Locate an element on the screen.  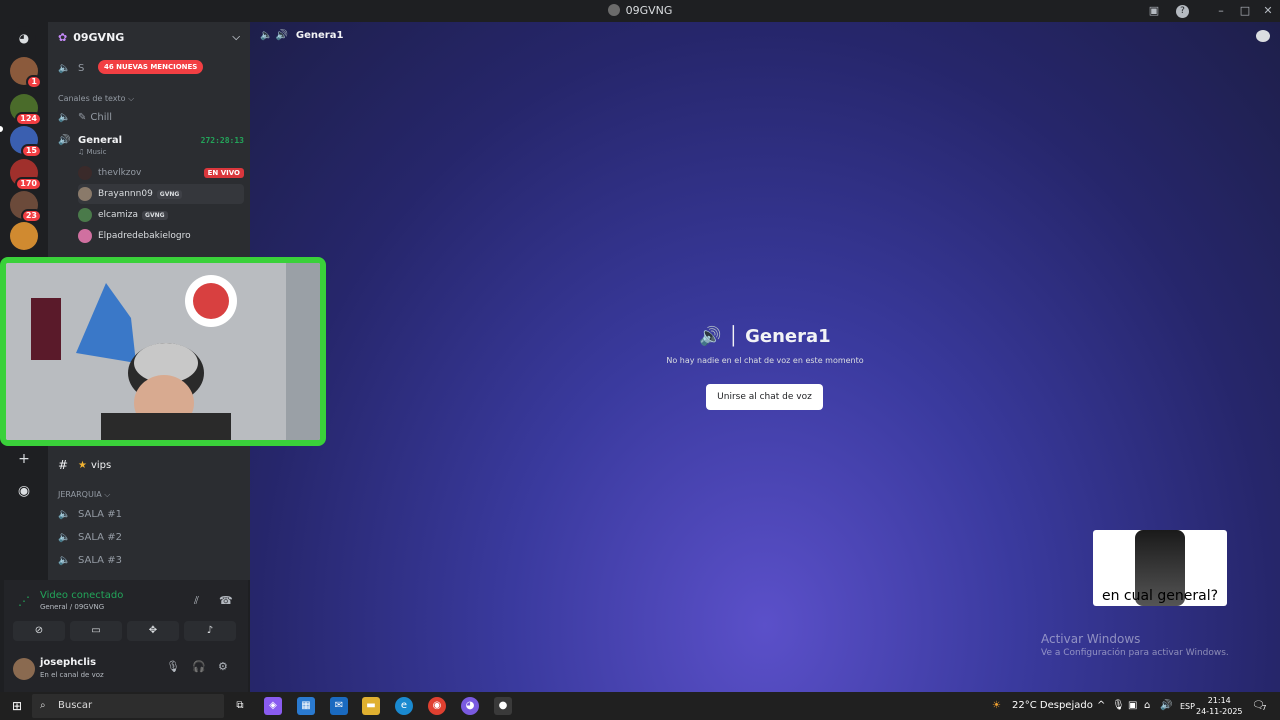
network-icon: ⌂ is located at coordinates (1147, 705).